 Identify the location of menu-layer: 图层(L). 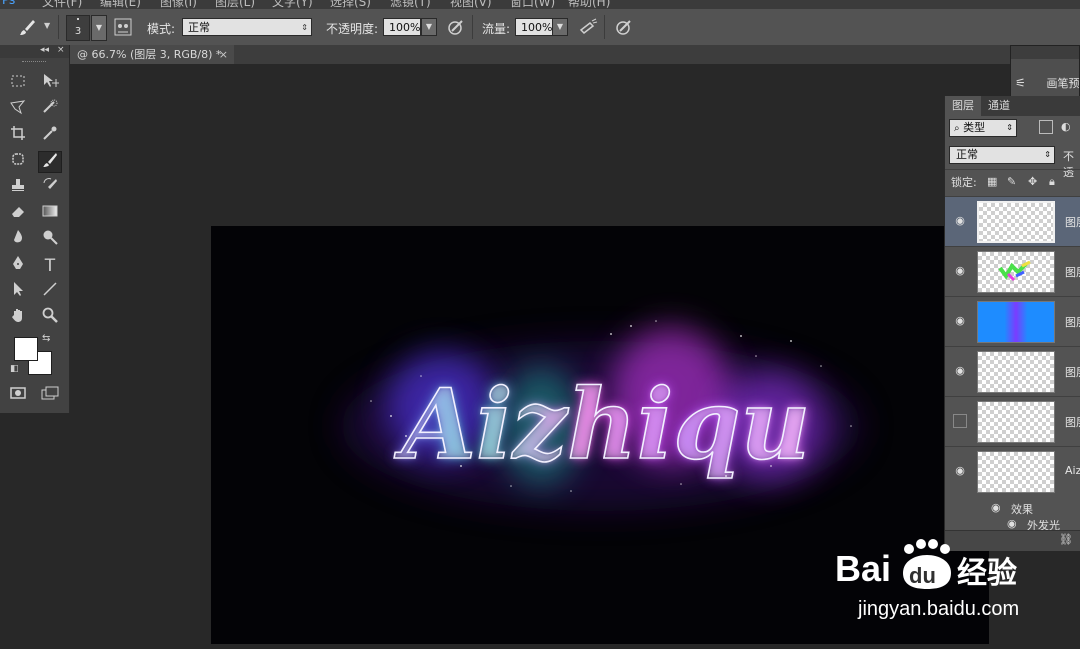
(235, 4).